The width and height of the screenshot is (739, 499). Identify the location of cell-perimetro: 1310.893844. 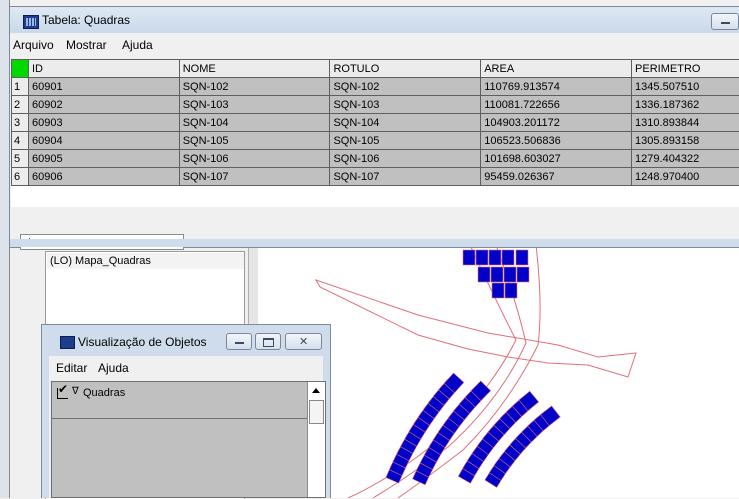
(685, 123).